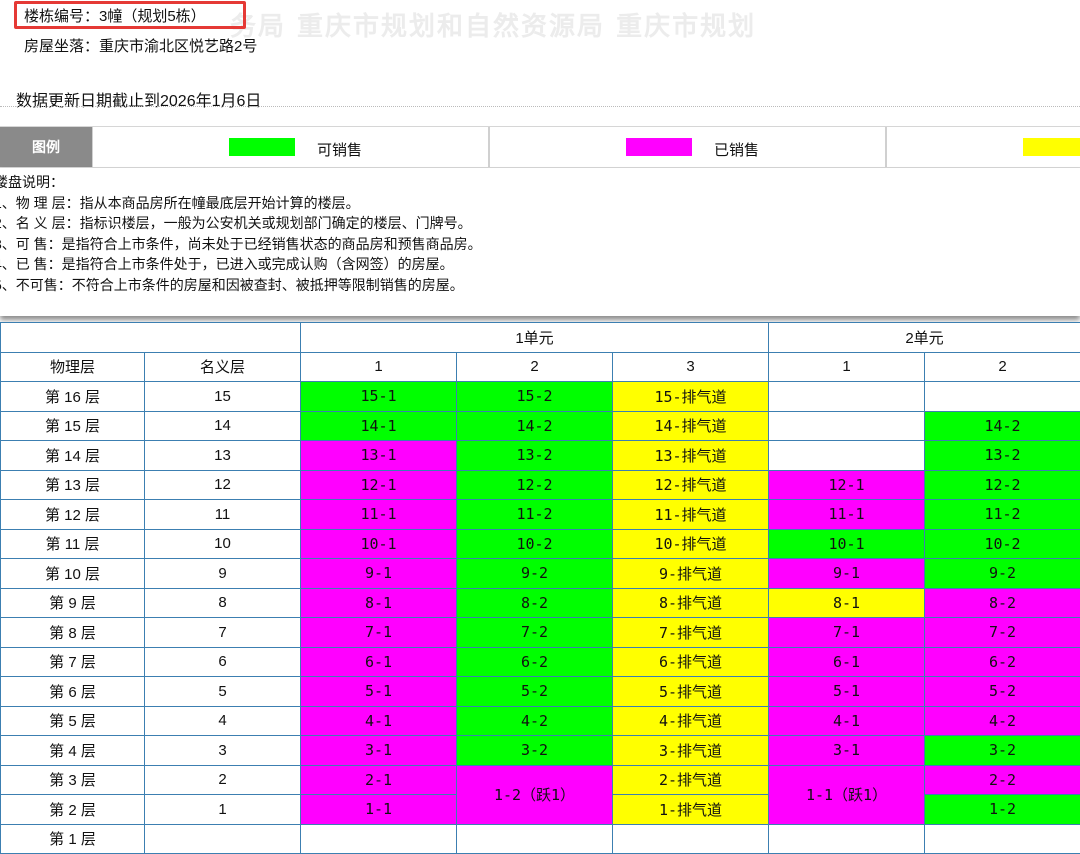  Describe the element at coordinates (223, 603) in the screenshot. I see `nominal-floor-cell: 8` at that location.